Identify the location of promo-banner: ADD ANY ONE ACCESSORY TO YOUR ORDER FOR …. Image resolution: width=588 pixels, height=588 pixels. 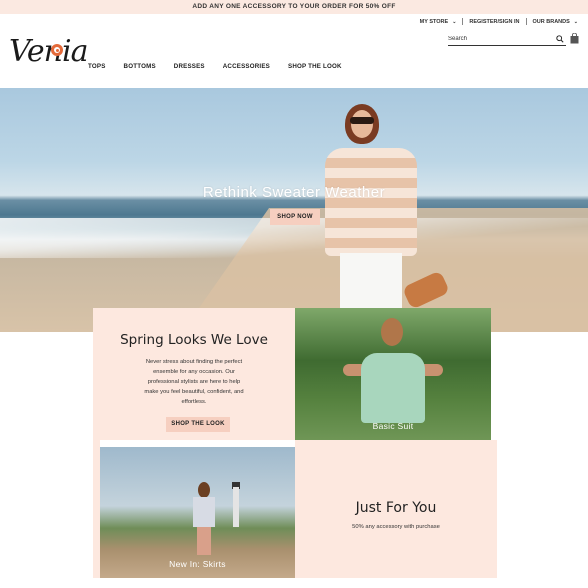
(294, 7).